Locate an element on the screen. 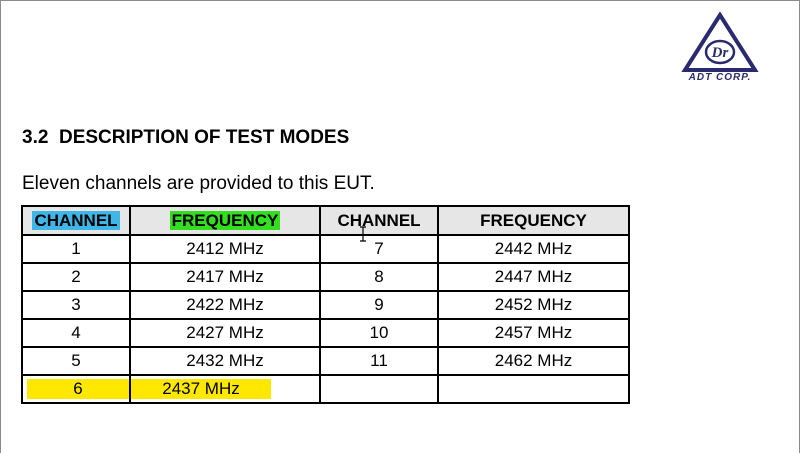 This screenshot has width=800, height=454. svg-text: Dr is located at coordinates (720, 53).